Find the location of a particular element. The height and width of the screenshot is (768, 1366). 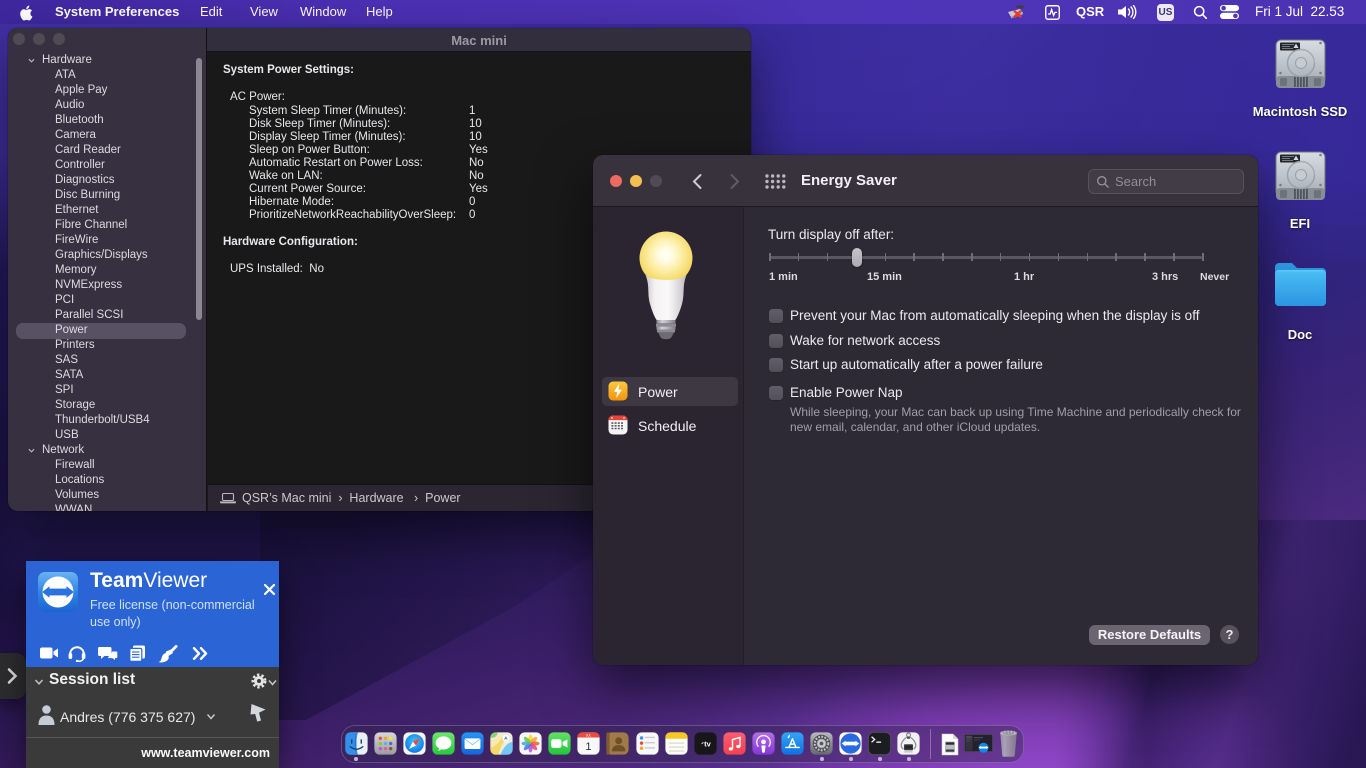

svg-text: 1 is located at coordinates (589, 747).